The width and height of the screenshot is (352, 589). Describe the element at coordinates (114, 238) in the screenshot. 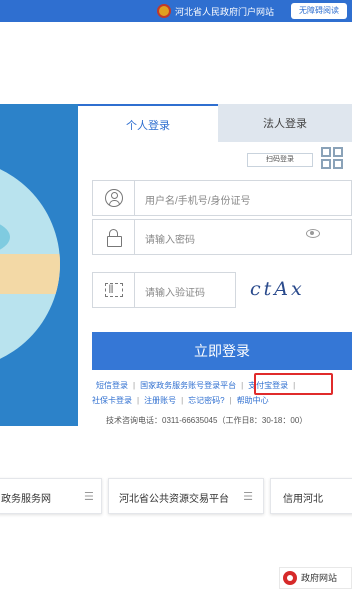

I see `lock-icon` at that location.